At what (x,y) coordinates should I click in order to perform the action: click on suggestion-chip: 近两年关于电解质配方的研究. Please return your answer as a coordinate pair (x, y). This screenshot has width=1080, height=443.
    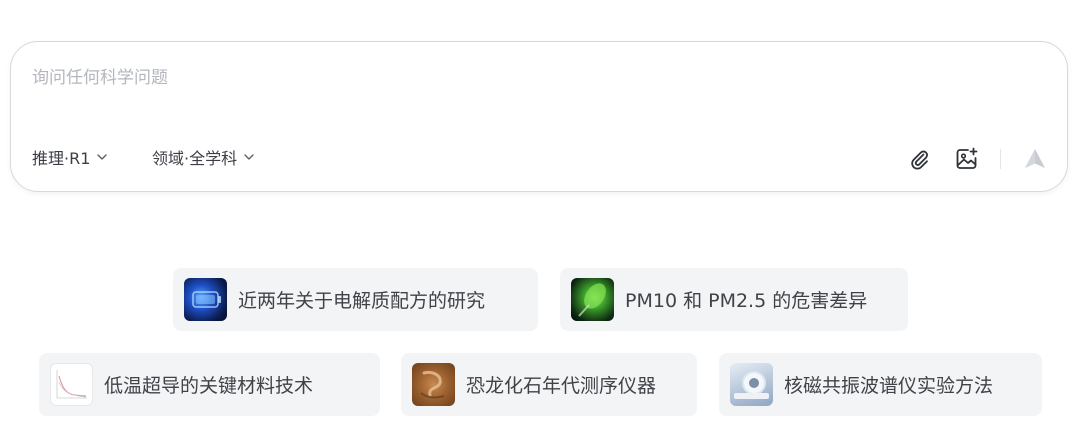
    Looking at the image, I should click on (355, 299).